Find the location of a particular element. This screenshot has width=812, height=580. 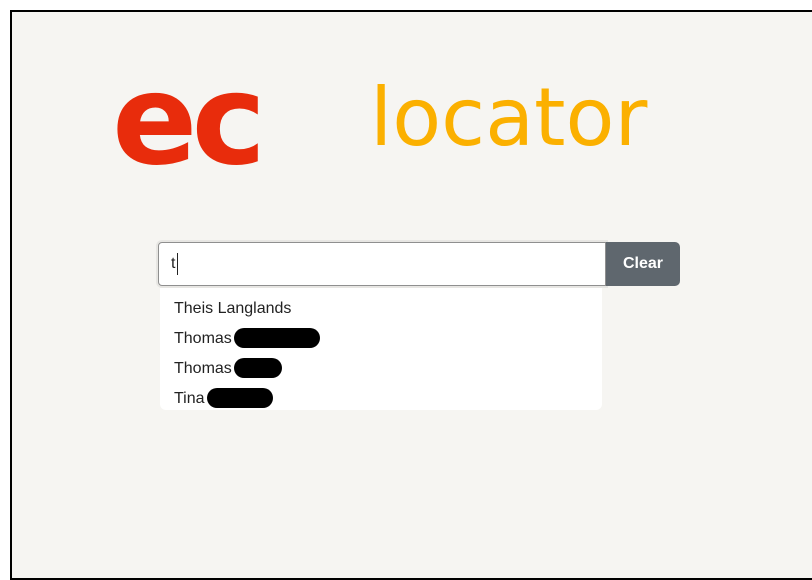

clear-button: Clear is located at coordinates (643, 264).